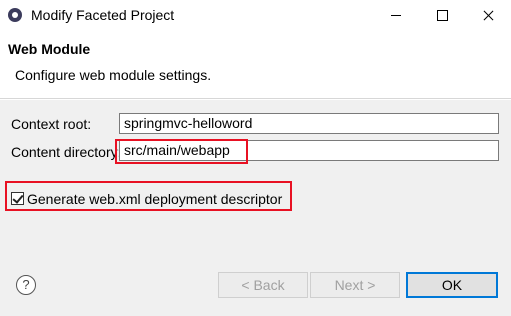 Image resolution: width=511 pixels, height=316 pixels. What do you see at coordinates (355, 285) in the screenshot?
I see `next-button: Next >` at bounding box center [355, 285].